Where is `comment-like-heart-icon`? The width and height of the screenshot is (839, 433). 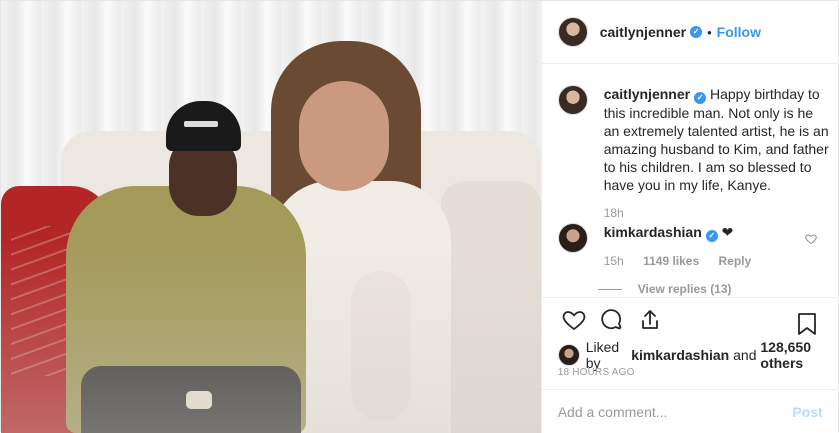
comment-like-heart-icon is located at coordinates (810, 240).